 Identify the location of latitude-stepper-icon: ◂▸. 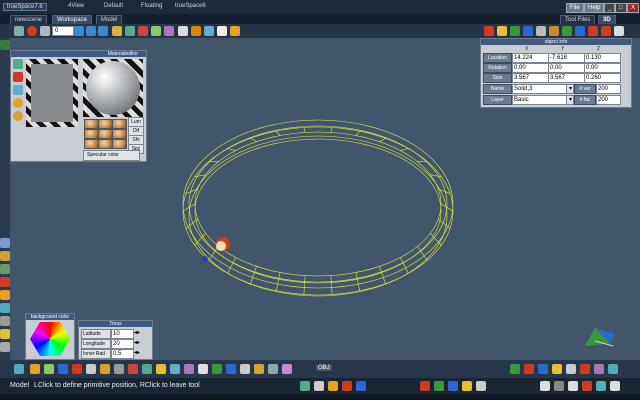
(140, 333).